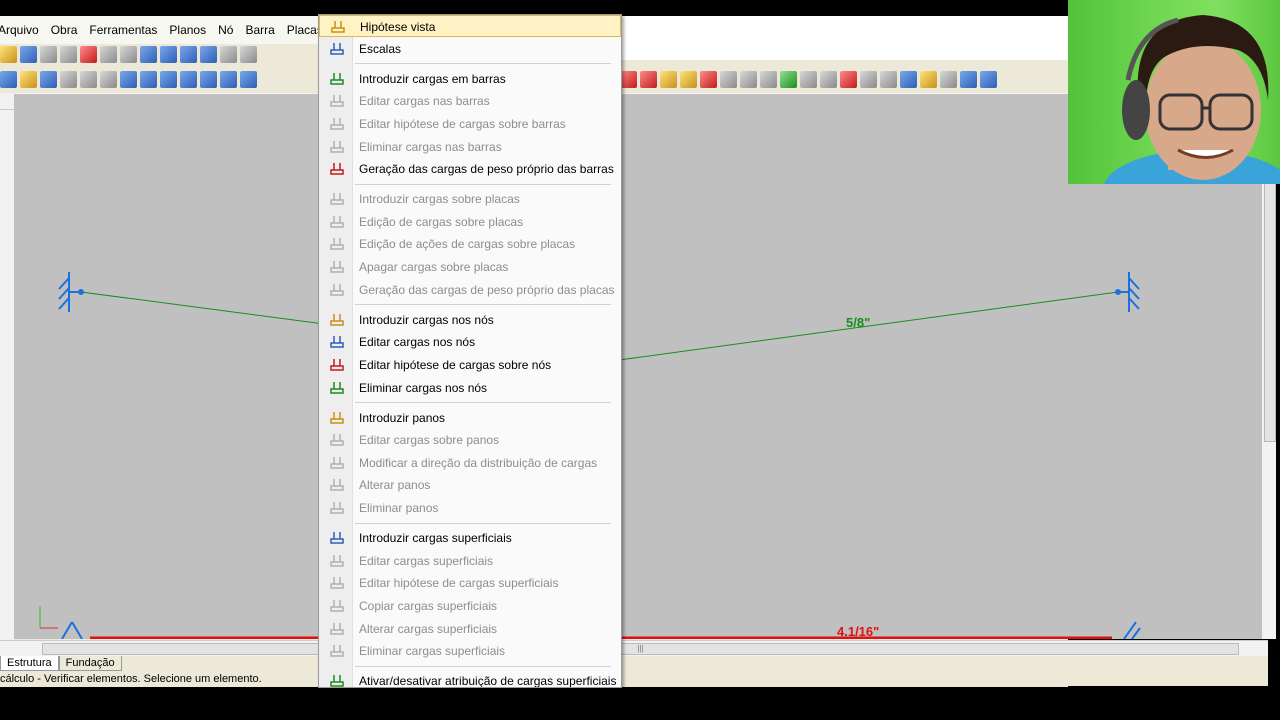 This screenshot has width=1280, height=720. Describe the element at coordinates (483, 403) in the screenshot. I see `menu-separator` at that location.